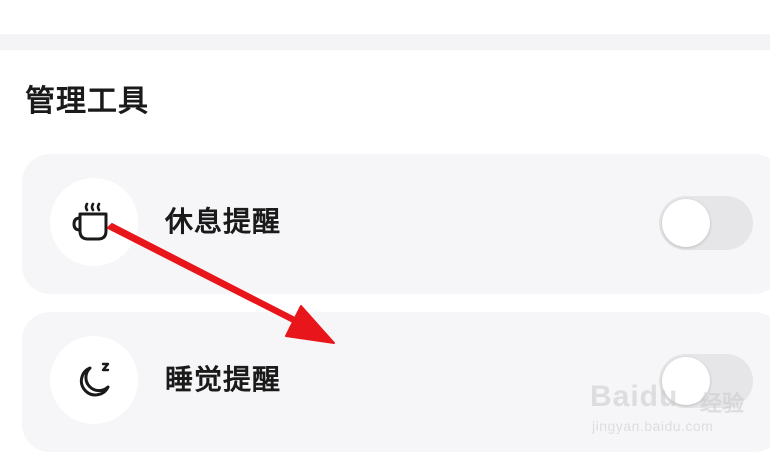  I want to click on rest-icon-badge, so click(94, 222).